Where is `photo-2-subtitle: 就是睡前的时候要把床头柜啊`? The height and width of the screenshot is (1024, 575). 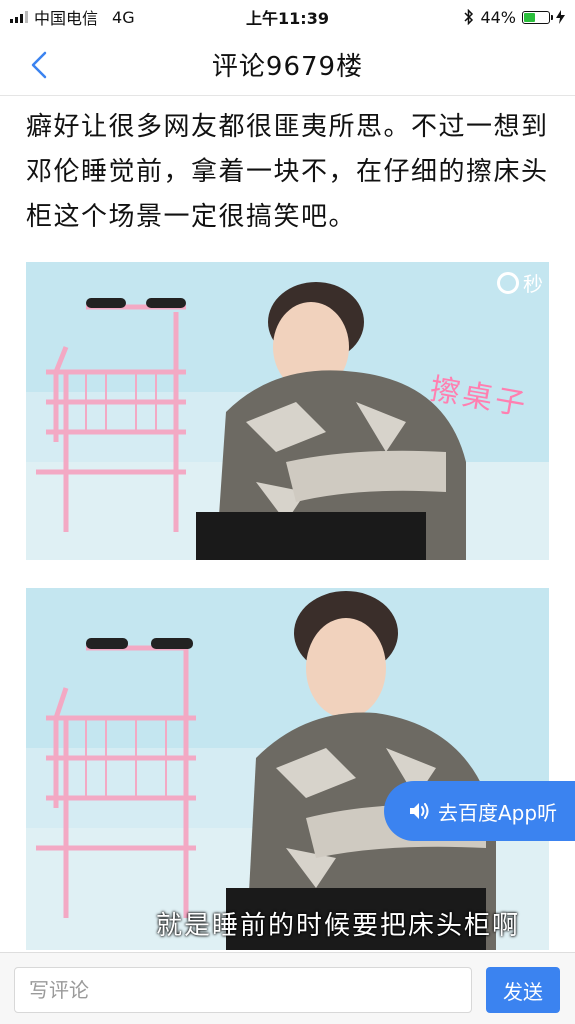
photo-2-subtitle: 就是睡前的时候要把床头柜啊 is located at coordinates (338, 926).